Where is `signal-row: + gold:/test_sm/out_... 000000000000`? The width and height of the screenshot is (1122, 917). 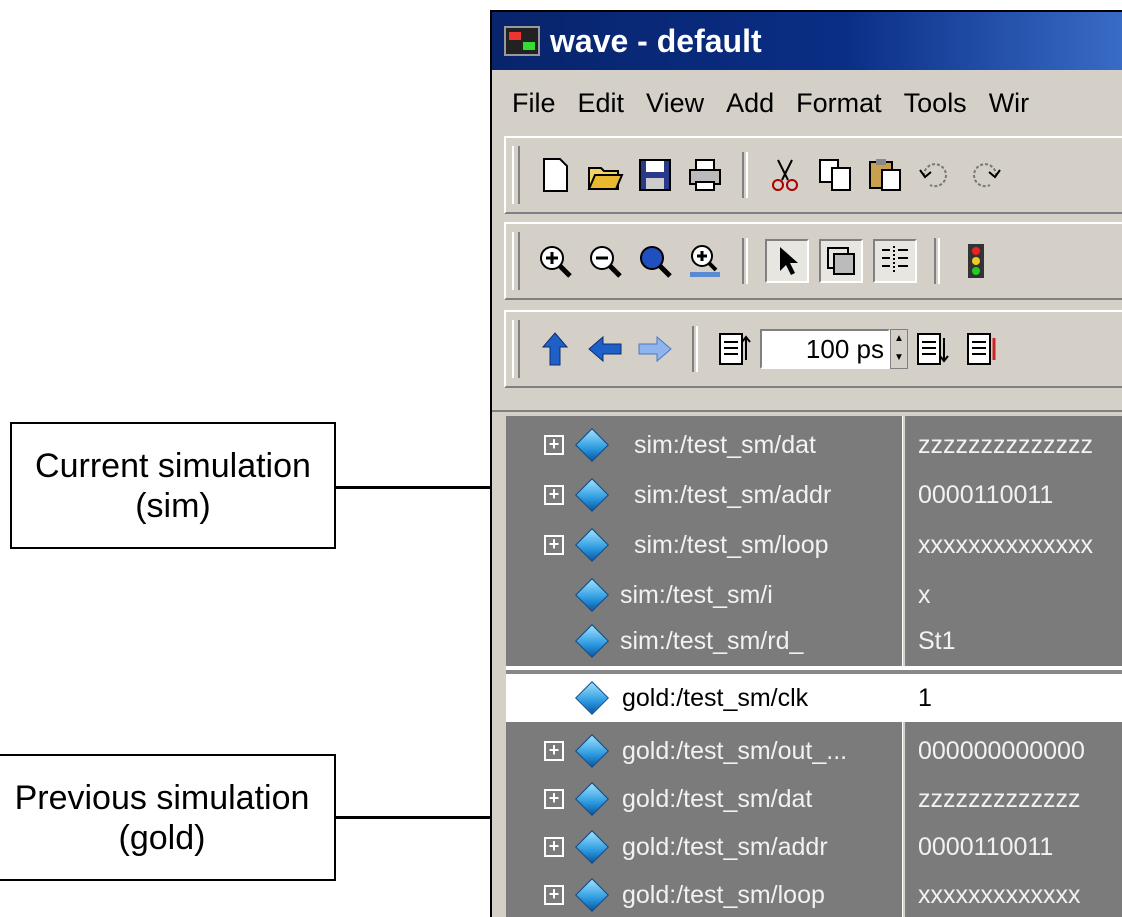
signal-row: + gold:/test_sm/out_... 000000000000 is located at coordinates (814, 751).